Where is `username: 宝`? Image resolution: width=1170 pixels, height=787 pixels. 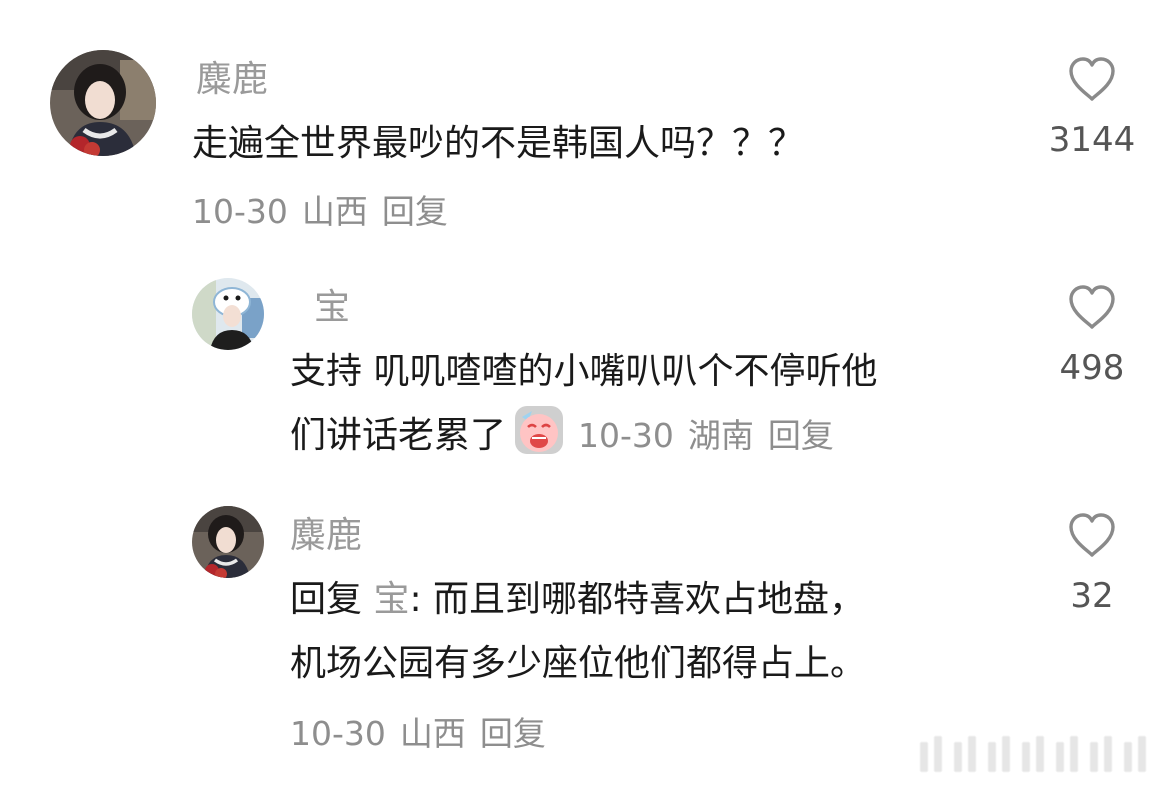
username: 宝 is located at coordinates (332, 308).